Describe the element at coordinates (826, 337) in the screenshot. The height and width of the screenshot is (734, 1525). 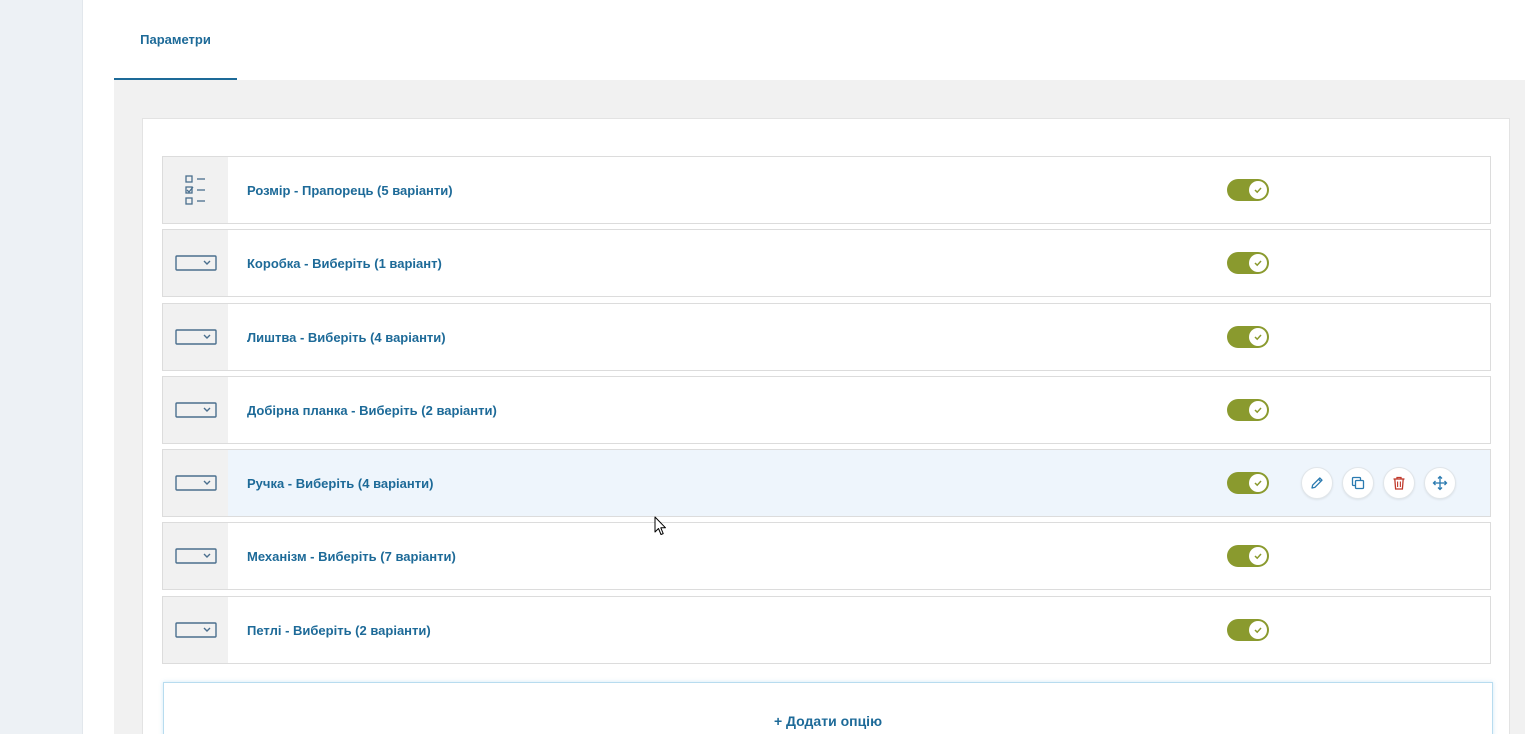
I see `option-row-trim: Лиштва - Виберіть (4 варіанти)` at that location.